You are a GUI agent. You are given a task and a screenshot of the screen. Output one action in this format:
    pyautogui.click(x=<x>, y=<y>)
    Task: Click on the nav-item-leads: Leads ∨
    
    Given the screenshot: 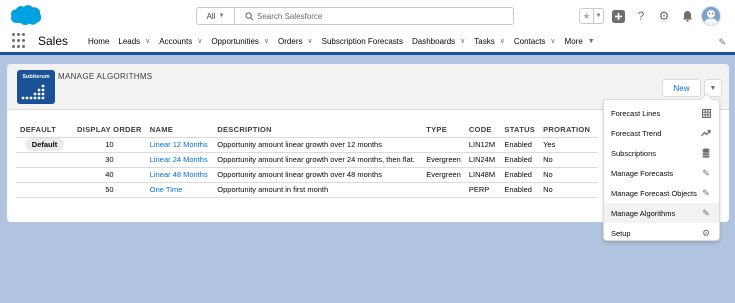 What is the action you would take?
    pyautogui.click(x=134, y=41)
    